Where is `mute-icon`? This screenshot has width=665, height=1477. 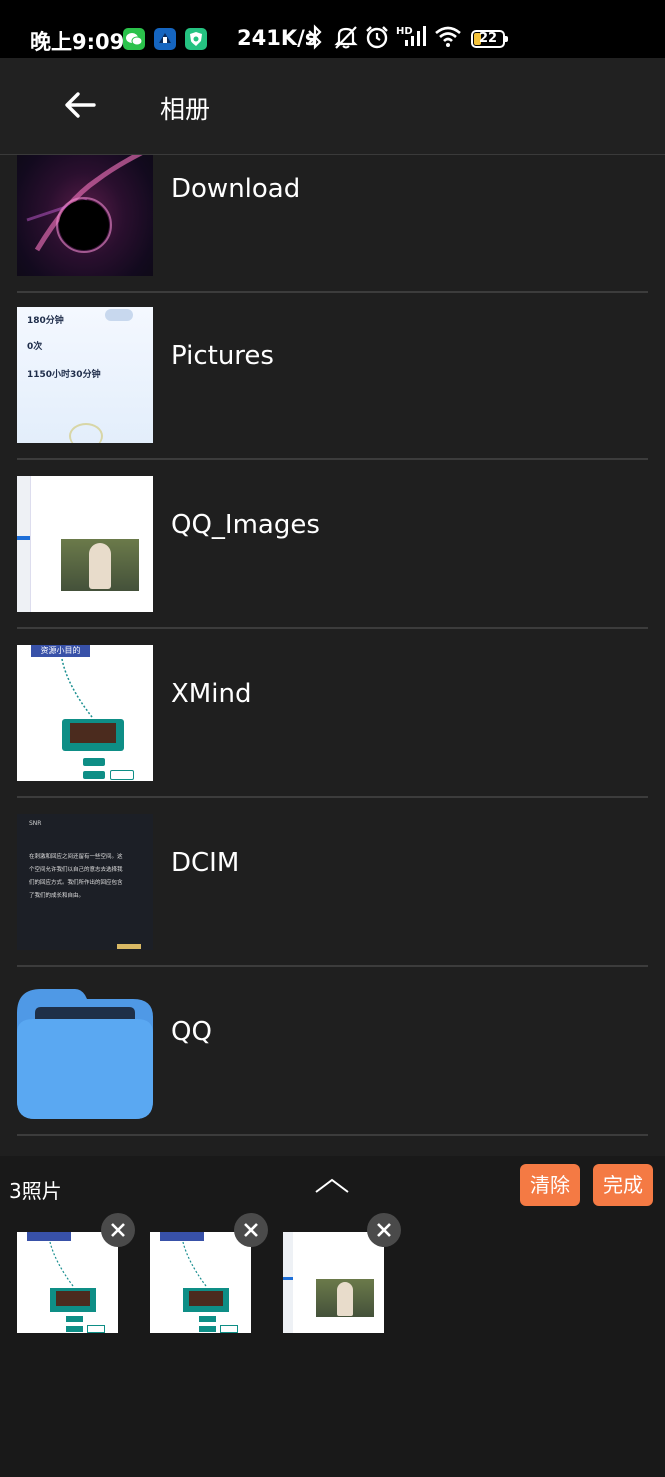
mute-icon is located at coordinates (346, 40).